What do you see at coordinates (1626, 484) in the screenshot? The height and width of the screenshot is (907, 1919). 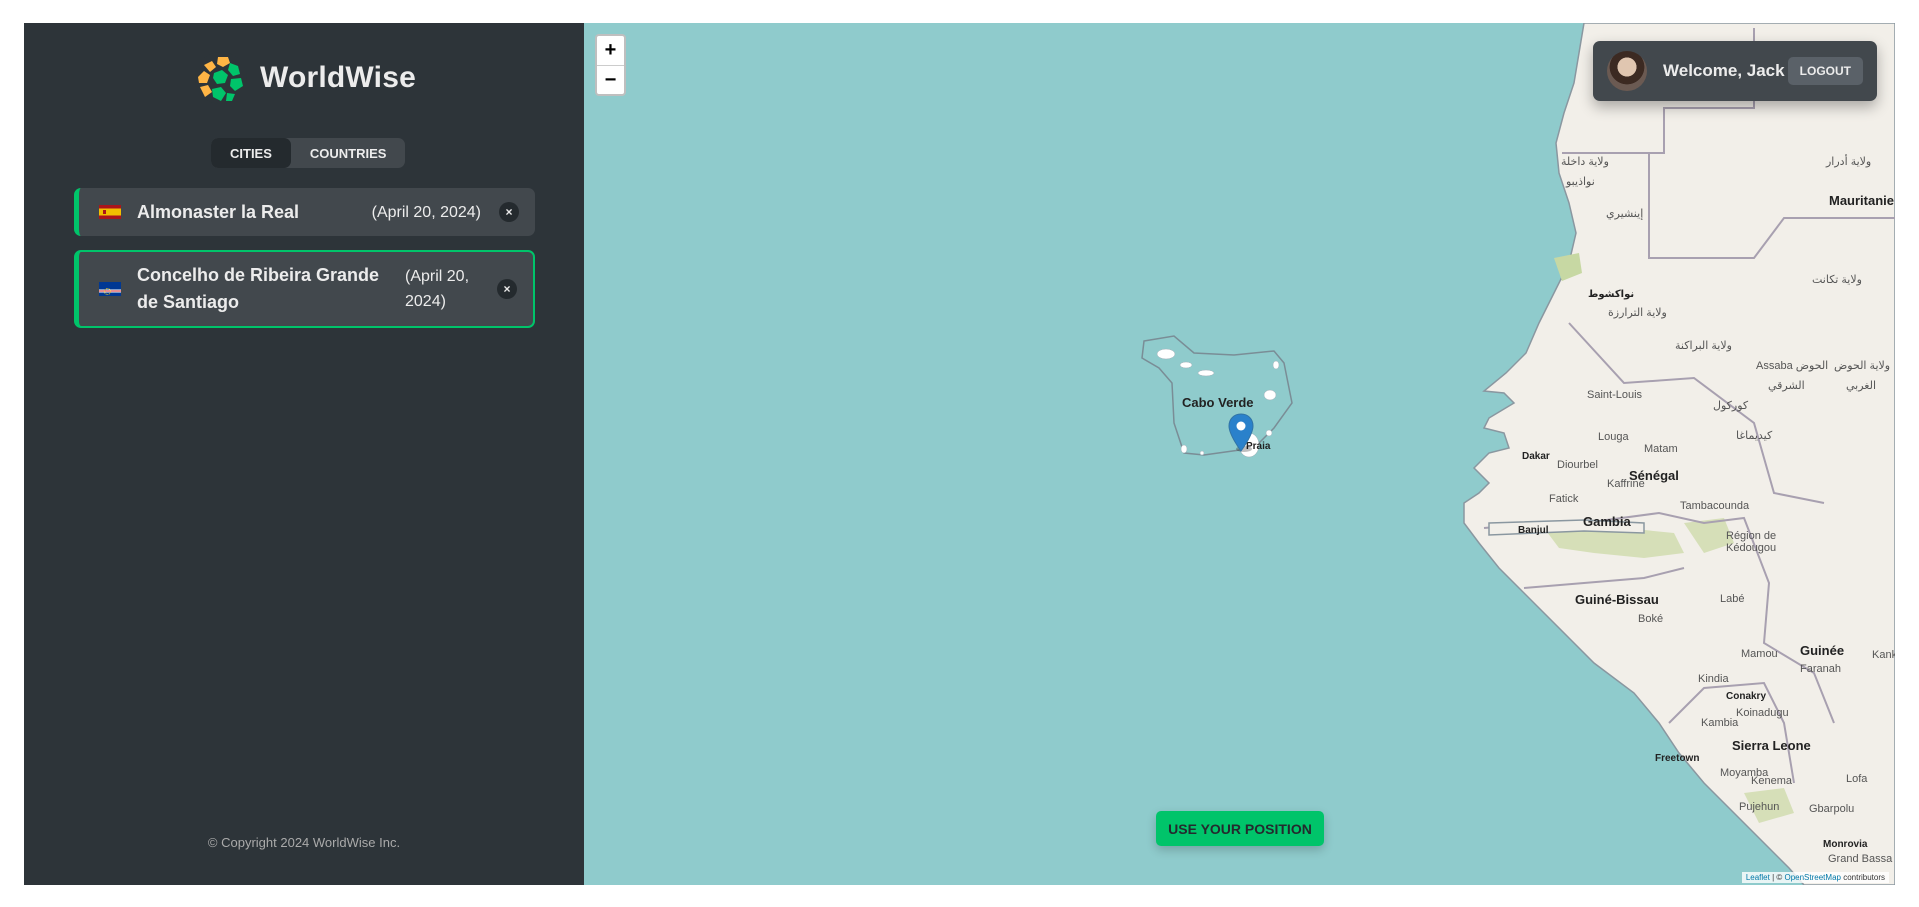 I see `map-label-kaffrine: Kaffrine` at bounding box center [1626, 484].